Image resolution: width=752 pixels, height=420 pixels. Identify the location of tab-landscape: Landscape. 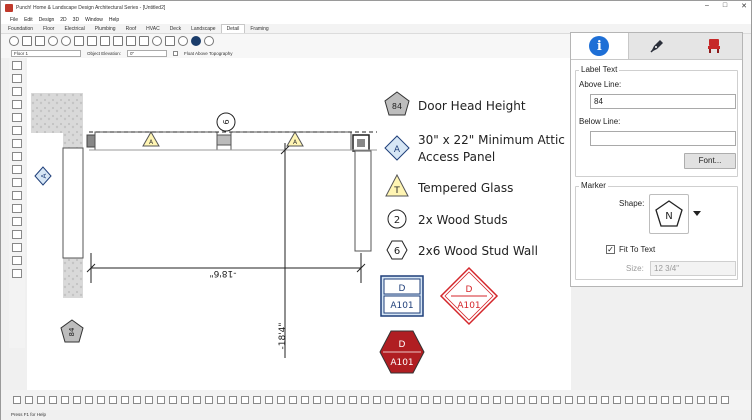
(203, 29).